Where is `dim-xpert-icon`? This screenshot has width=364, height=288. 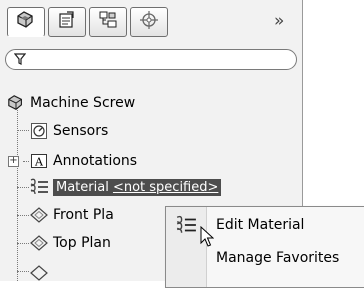 dim-xpert-icon is located at coordinates (149, 22).